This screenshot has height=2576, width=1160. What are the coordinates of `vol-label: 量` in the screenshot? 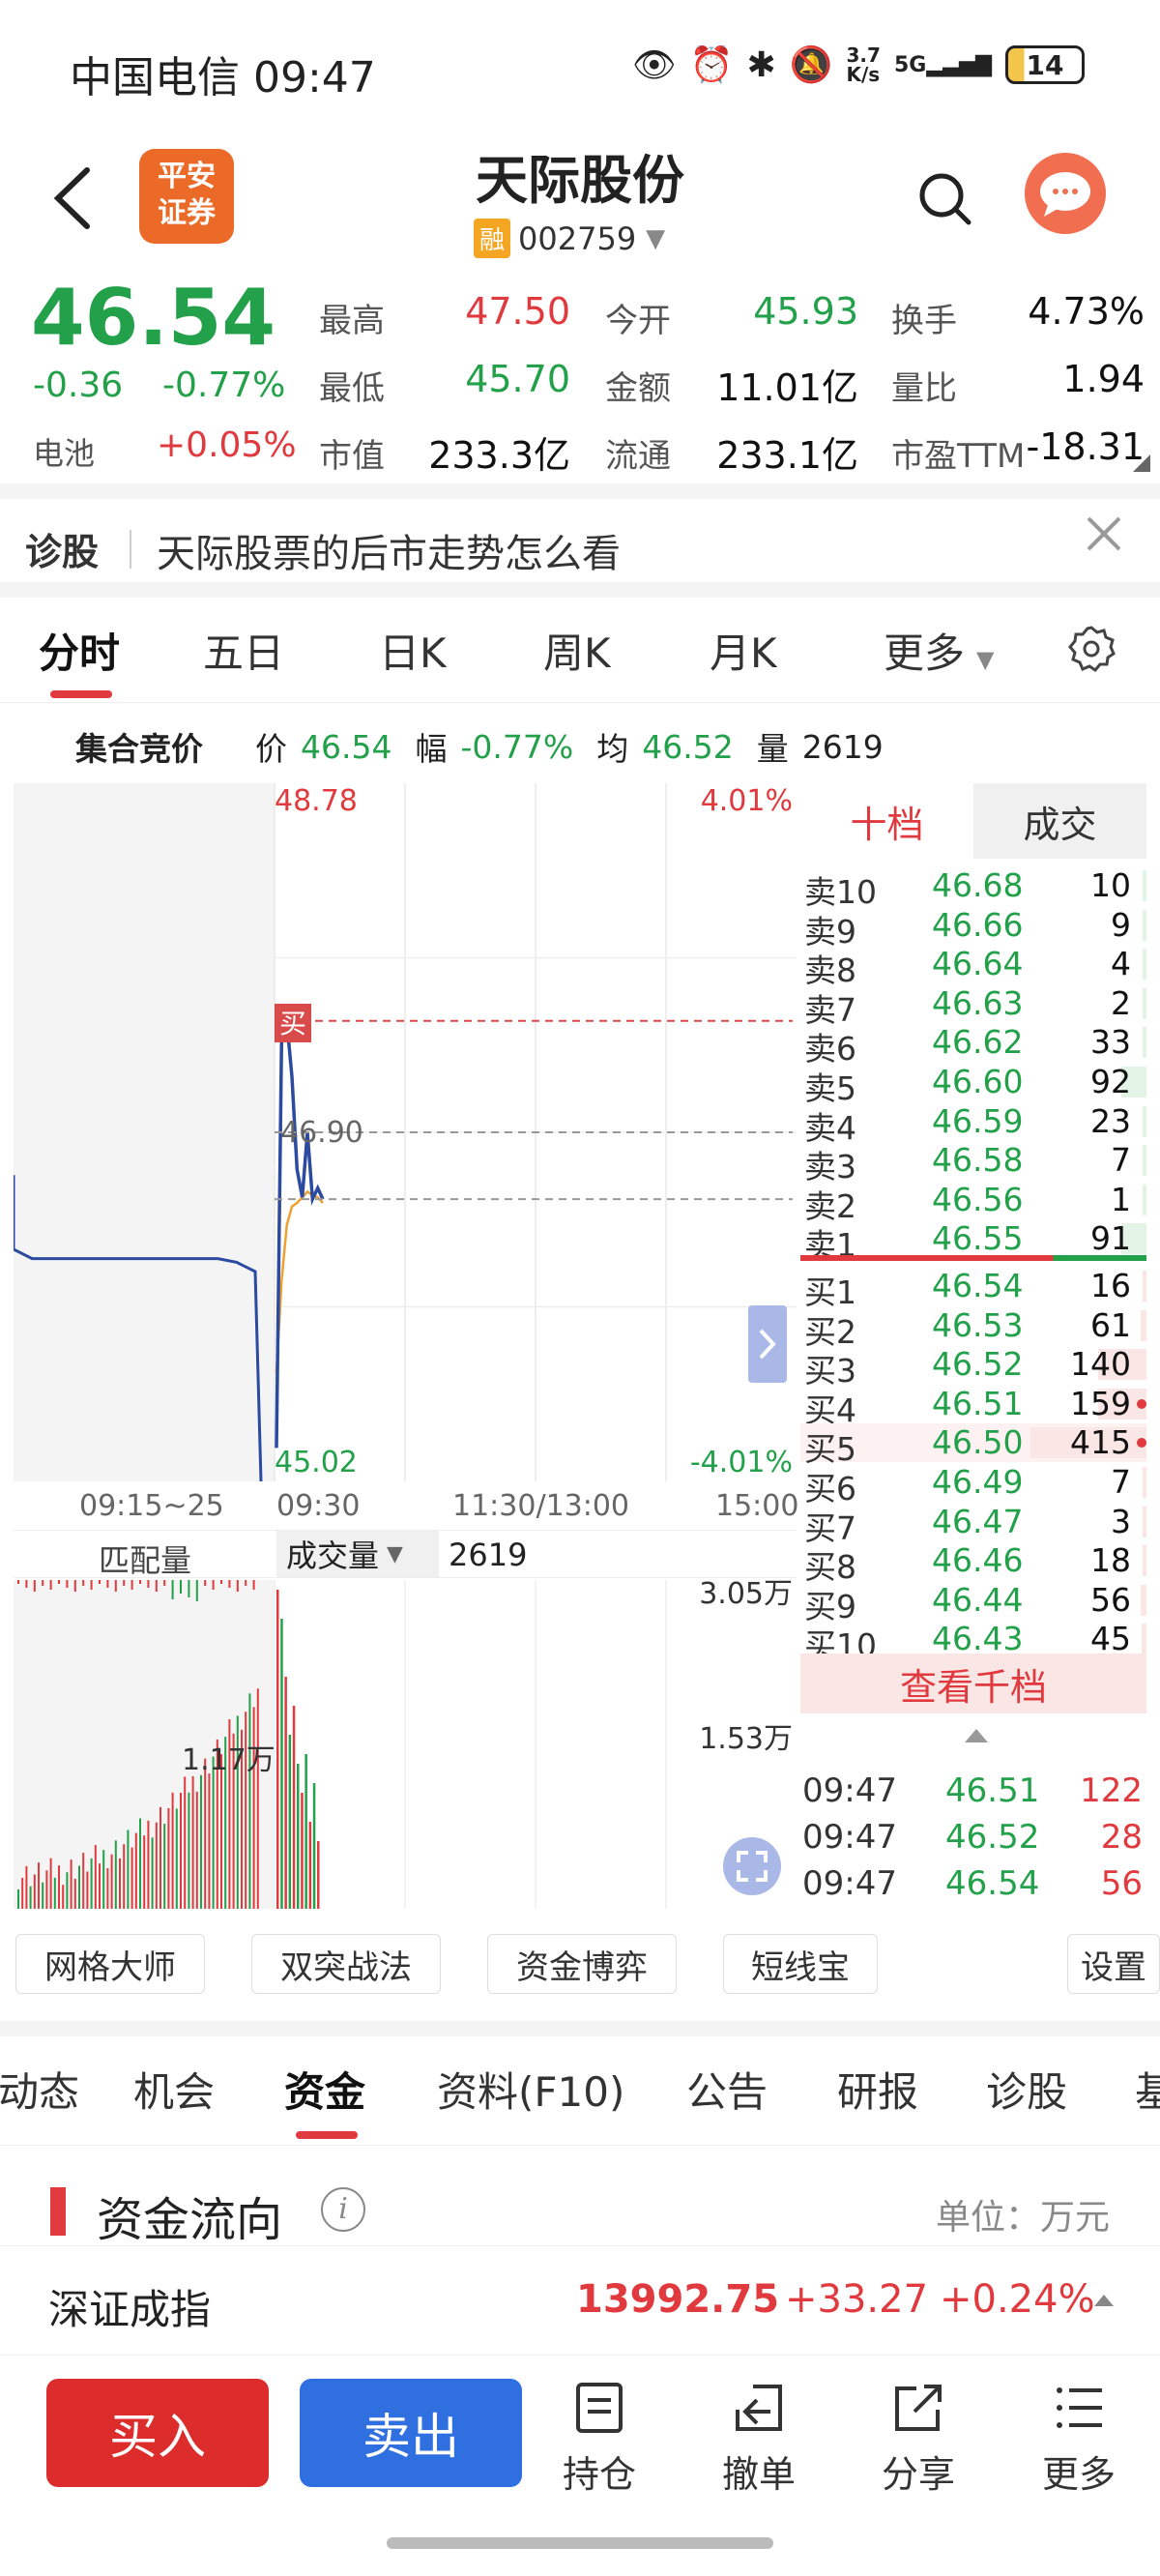 It's located at (772, 749).